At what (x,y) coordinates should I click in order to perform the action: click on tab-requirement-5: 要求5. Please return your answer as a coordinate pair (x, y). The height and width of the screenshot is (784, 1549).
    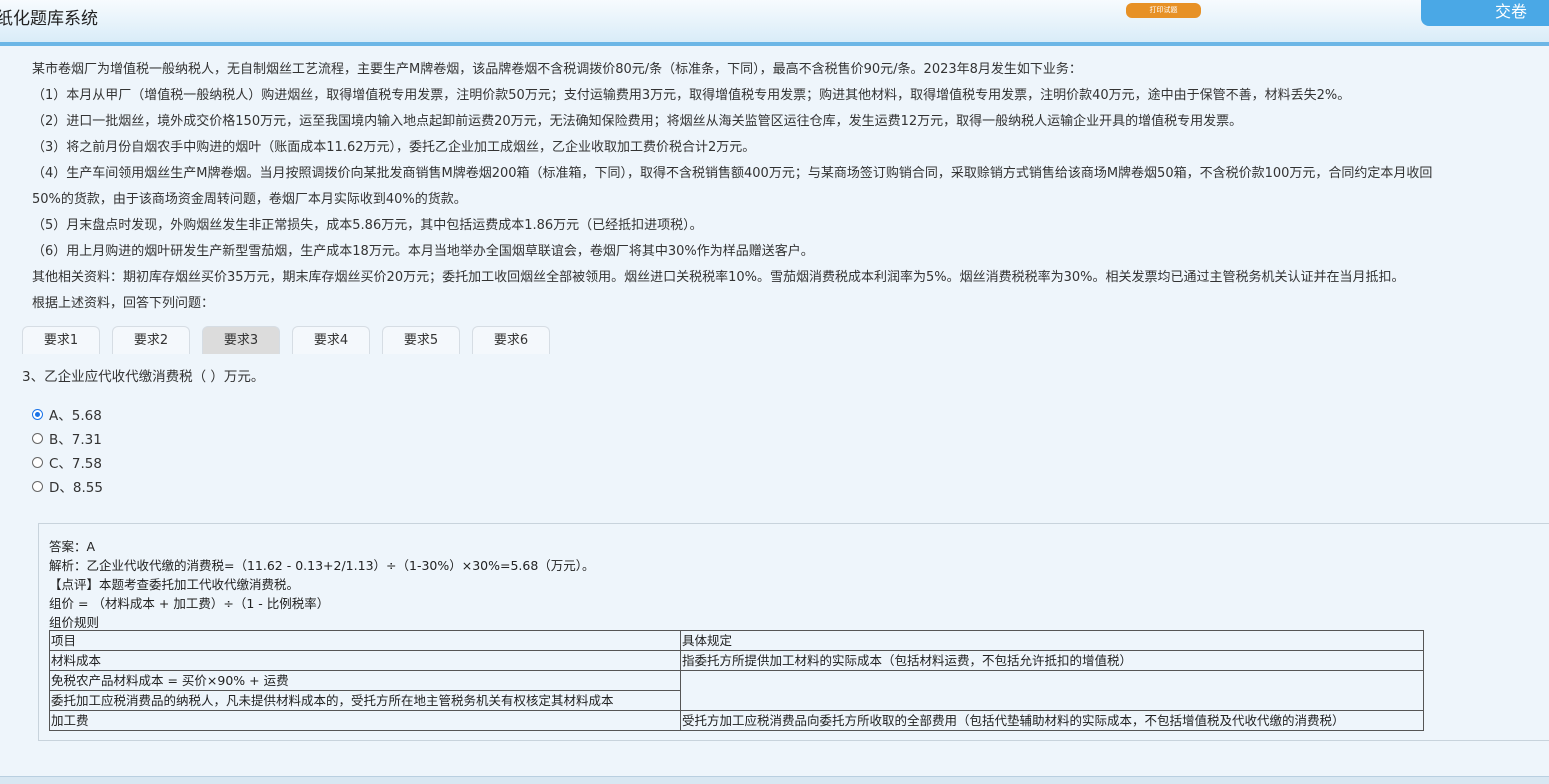
    Looking at the image, I should click on (421, 340).